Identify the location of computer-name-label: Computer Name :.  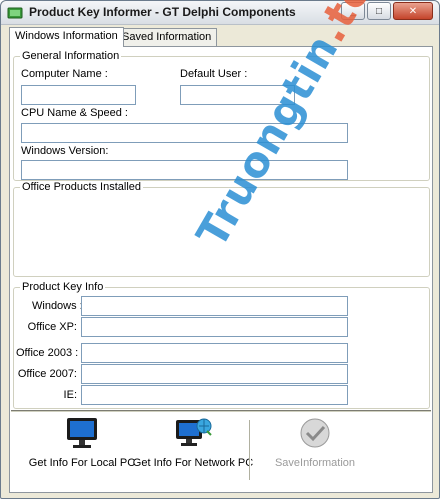
(64, 74).